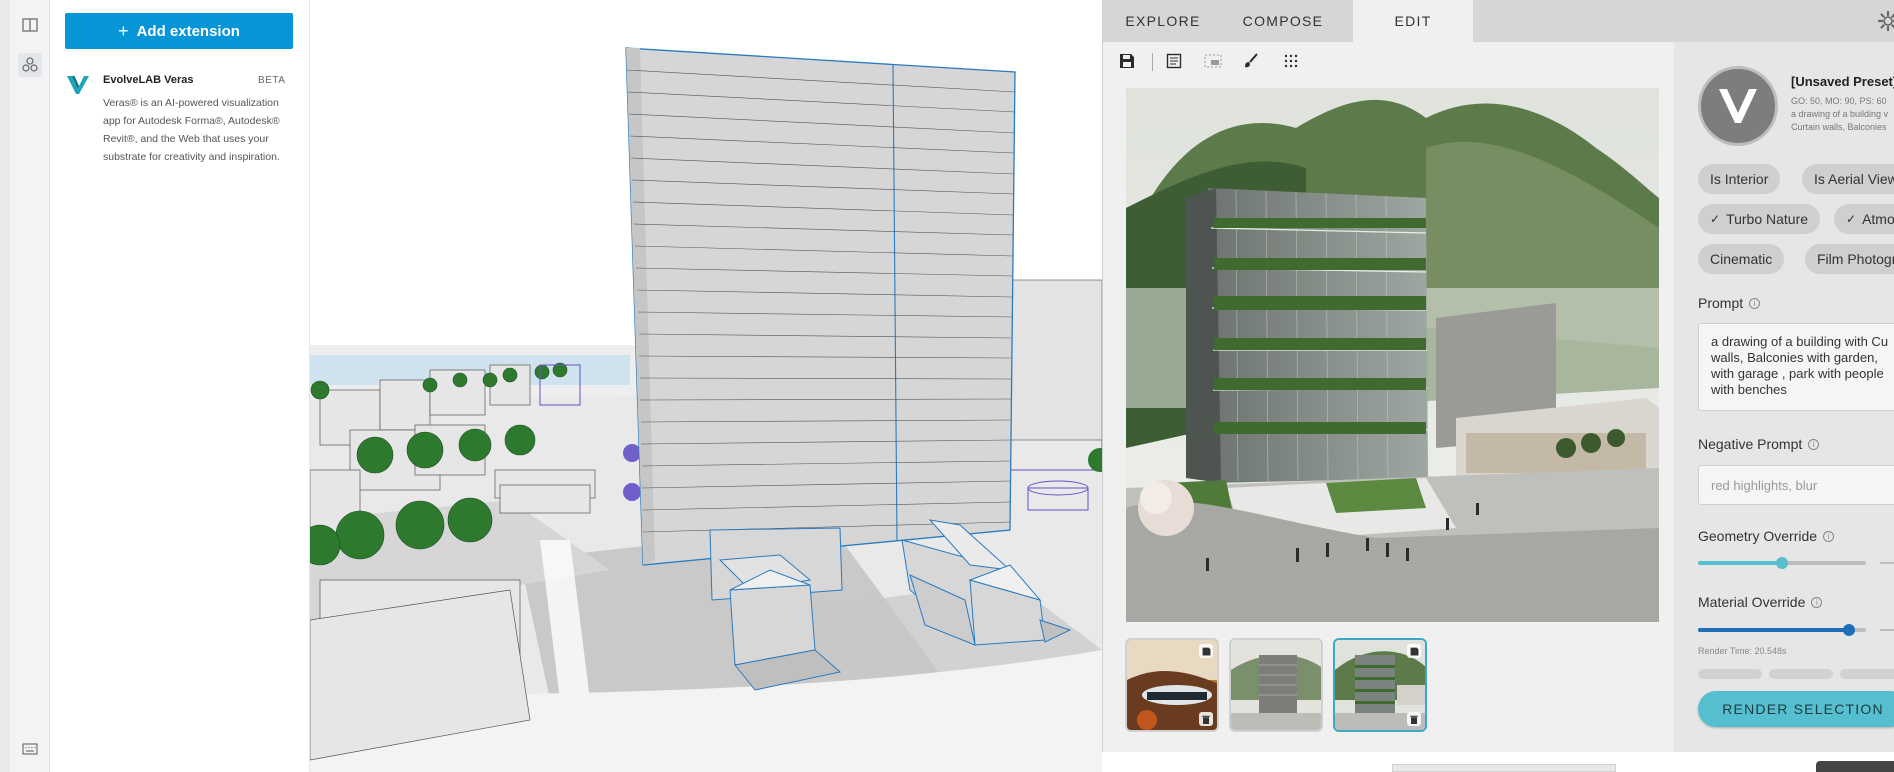 The height and width of the screenshot is (772, 1894). What do you see at coordinates (1839, 101) in the screenshot?
I see `preset-settings-summary: GO: 50, MO: 90, PS: 60` at bounding box center [1839, 101].